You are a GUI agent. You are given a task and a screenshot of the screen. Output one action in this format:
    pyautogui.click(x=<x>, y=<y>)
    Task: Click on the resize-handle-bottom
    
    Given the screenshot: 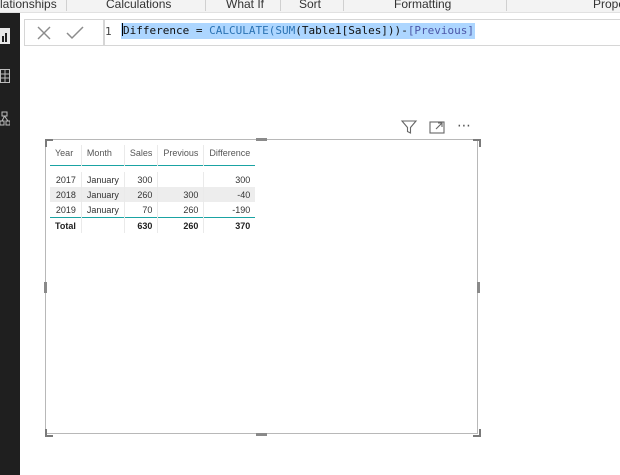 What is the action you would take?
    pyautogui.click(x=261, y=434)
    